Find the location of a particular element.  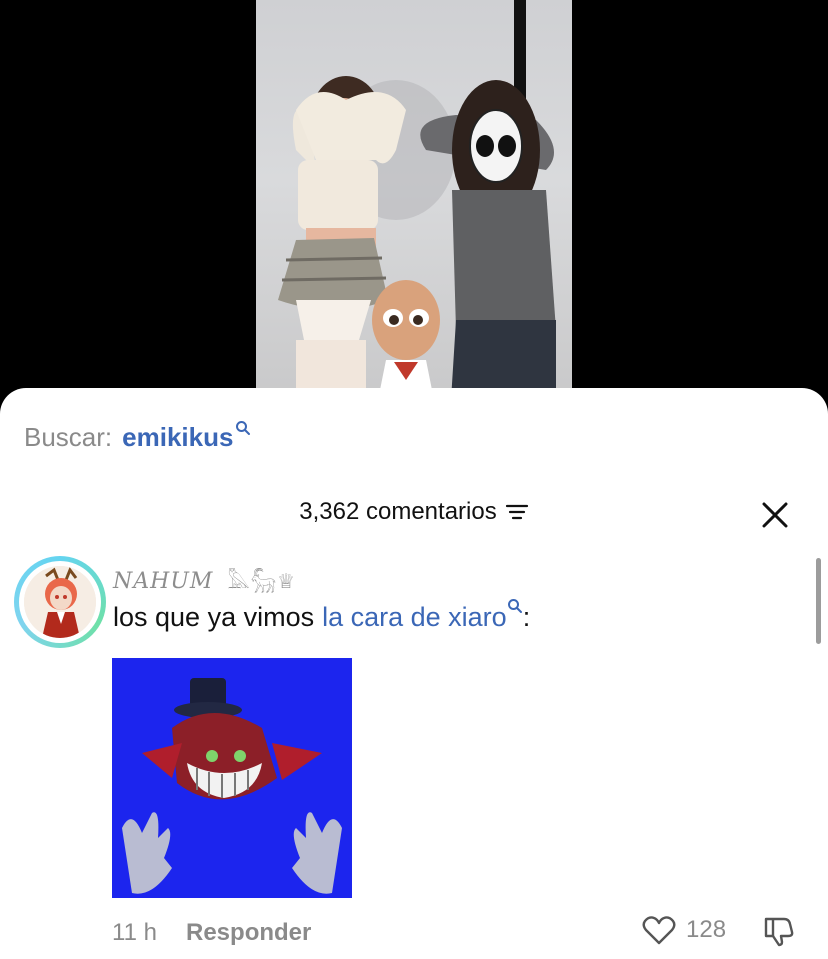

username-decoration: 𓅓𓃵♕ is located at coordinates (262, 581).